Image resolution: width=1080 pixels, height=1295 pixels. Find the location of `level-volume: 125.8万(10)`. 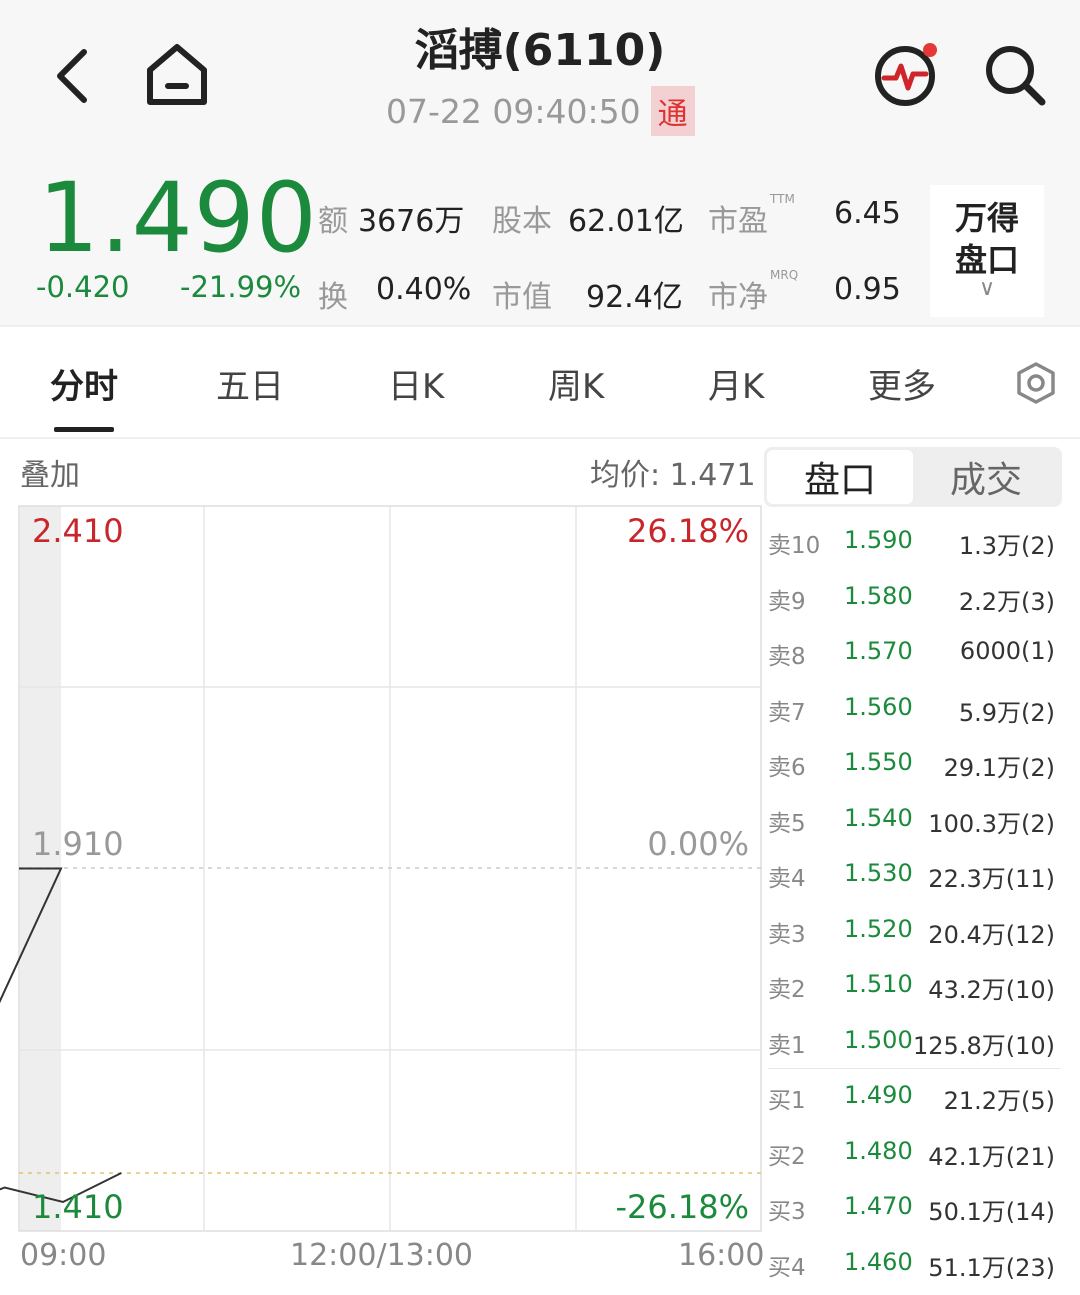

level-volume: 125.8万(10) is located at coordinates (984, 1045).